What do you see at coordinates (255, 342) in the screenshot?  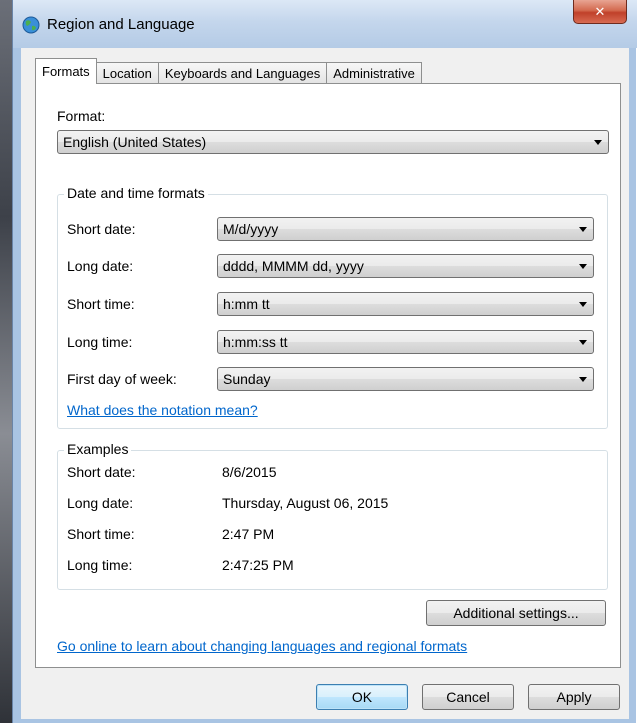 I see `long-time-value: h:mm:ss tt` at bounding box center [255, 342].